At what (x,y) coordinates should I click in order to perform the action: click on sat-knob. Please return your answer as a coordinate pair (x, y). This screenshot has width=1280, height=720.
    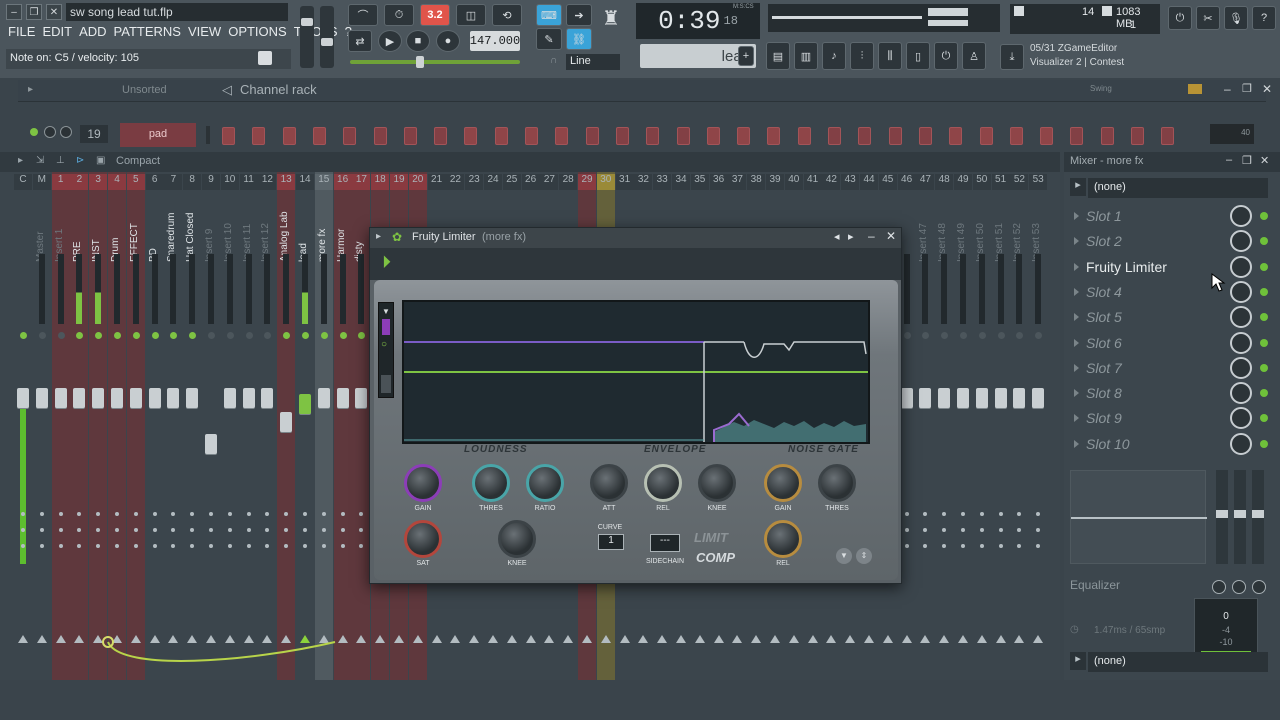
    Looking at the image, I should click on (423, 539).